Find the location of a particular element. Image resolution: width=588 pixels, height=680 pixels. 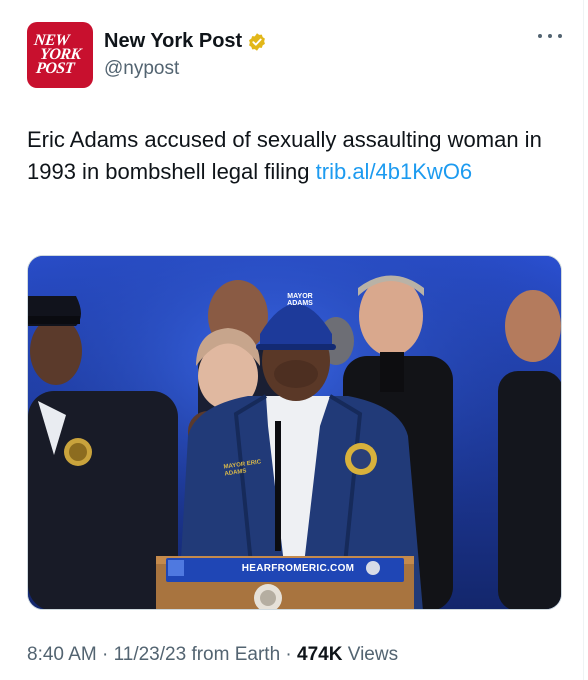

verified-badge-icon is located at coordinates (257, 42).